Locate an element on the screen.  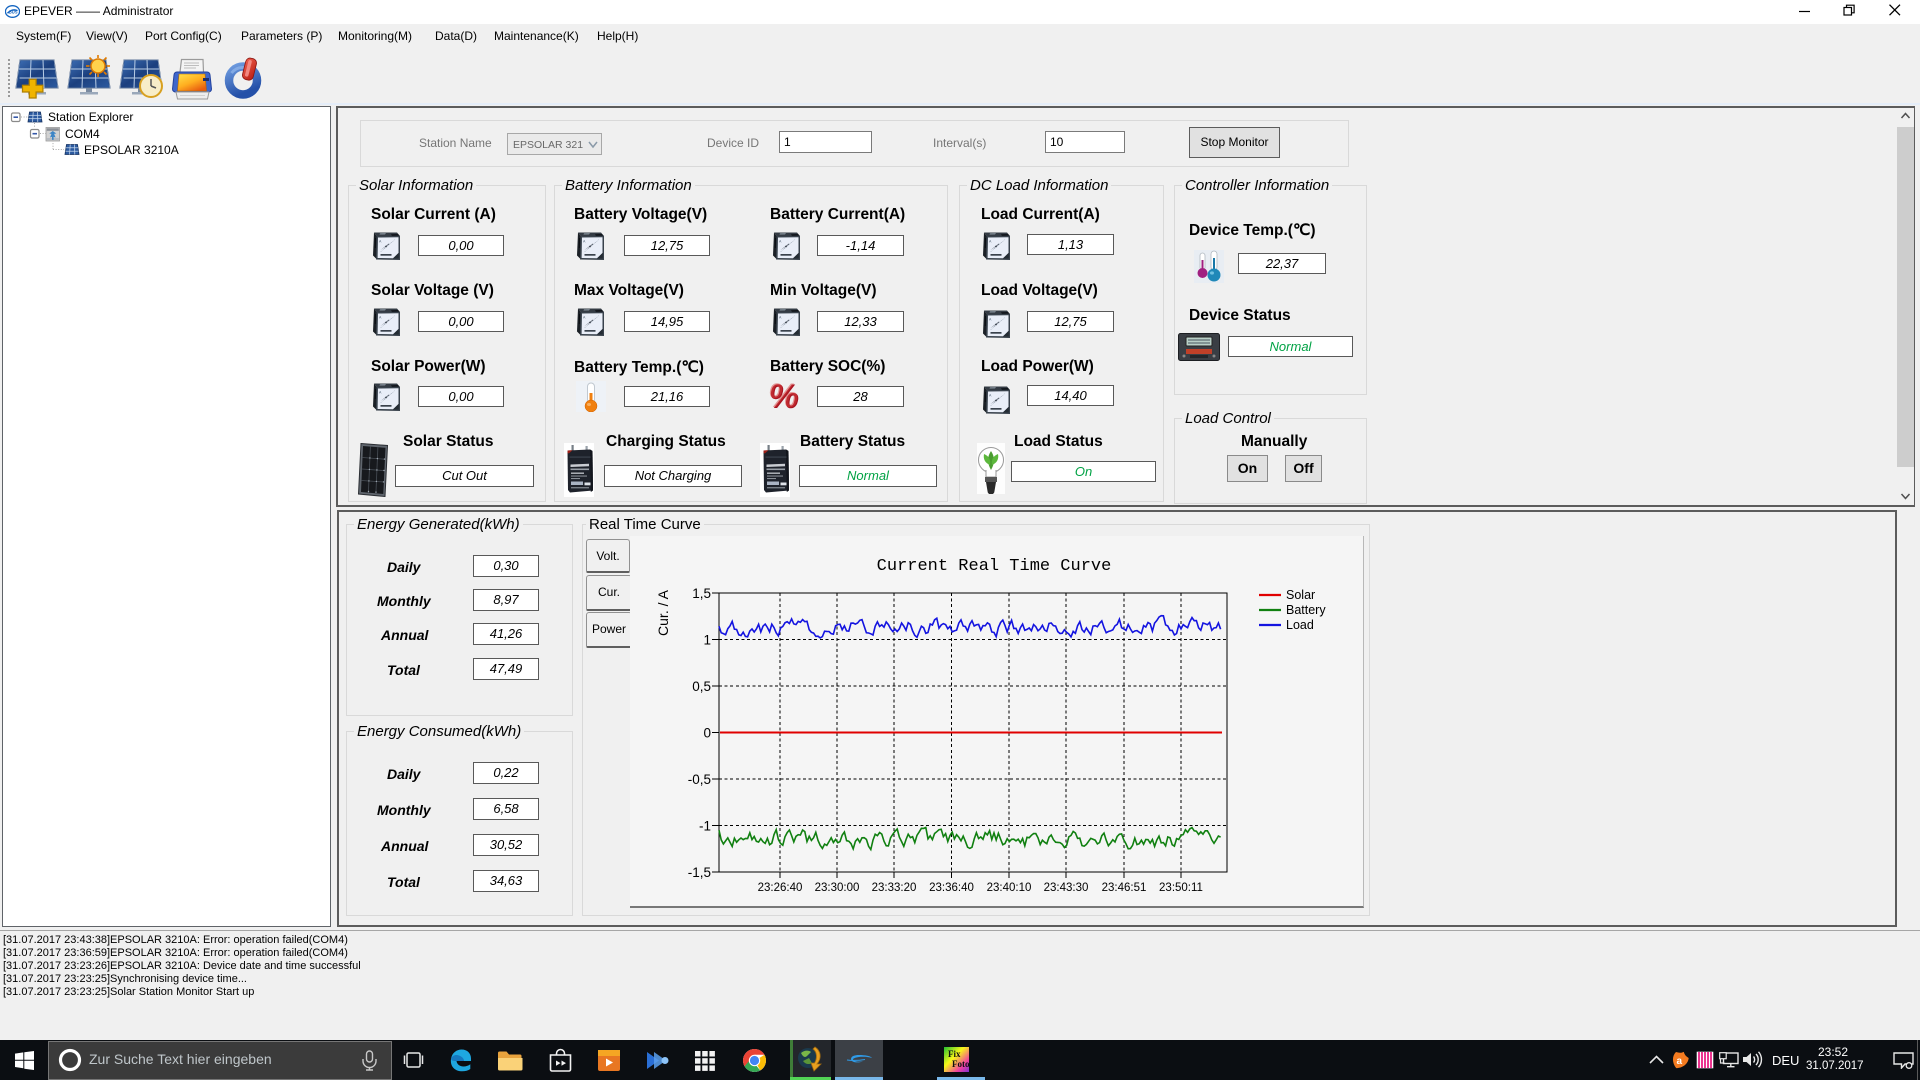
svg-text: 1,5 is located at coordinates (701, 593).